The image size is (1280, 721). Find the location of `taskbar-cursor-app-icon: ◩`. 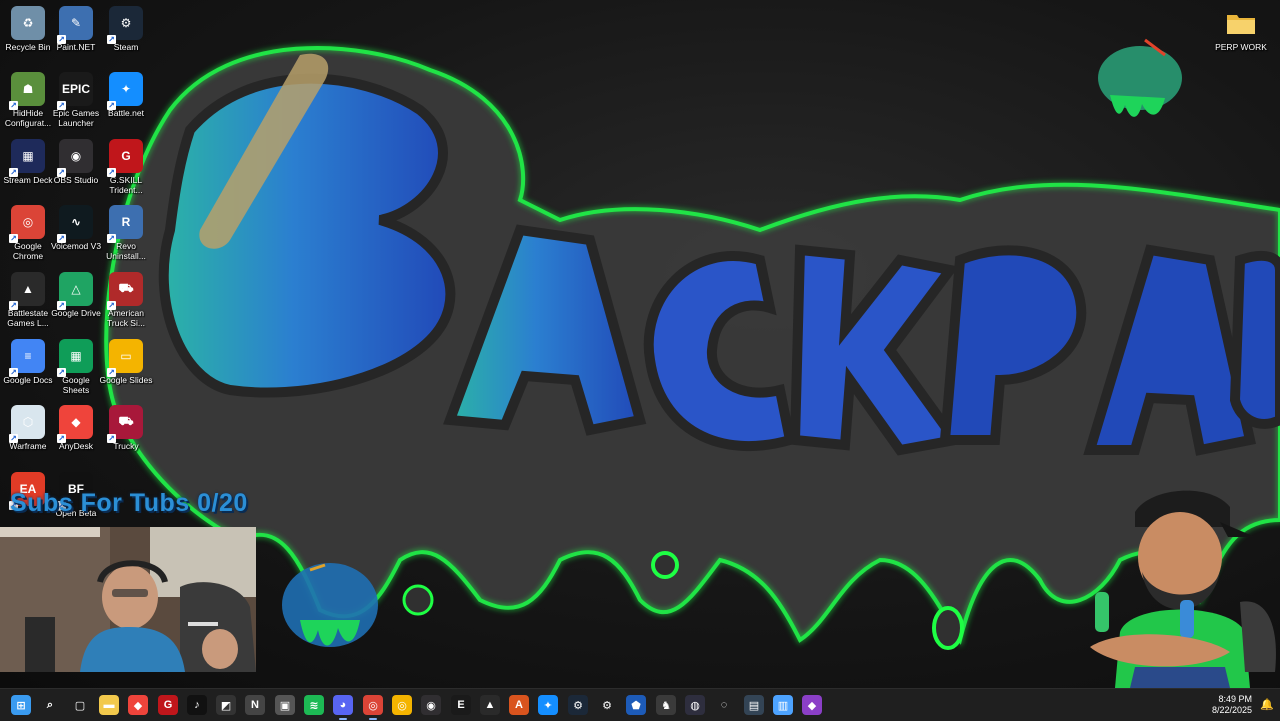

taskbar-cursor-app-icon: ◩ is located at coordinates (226, 705).